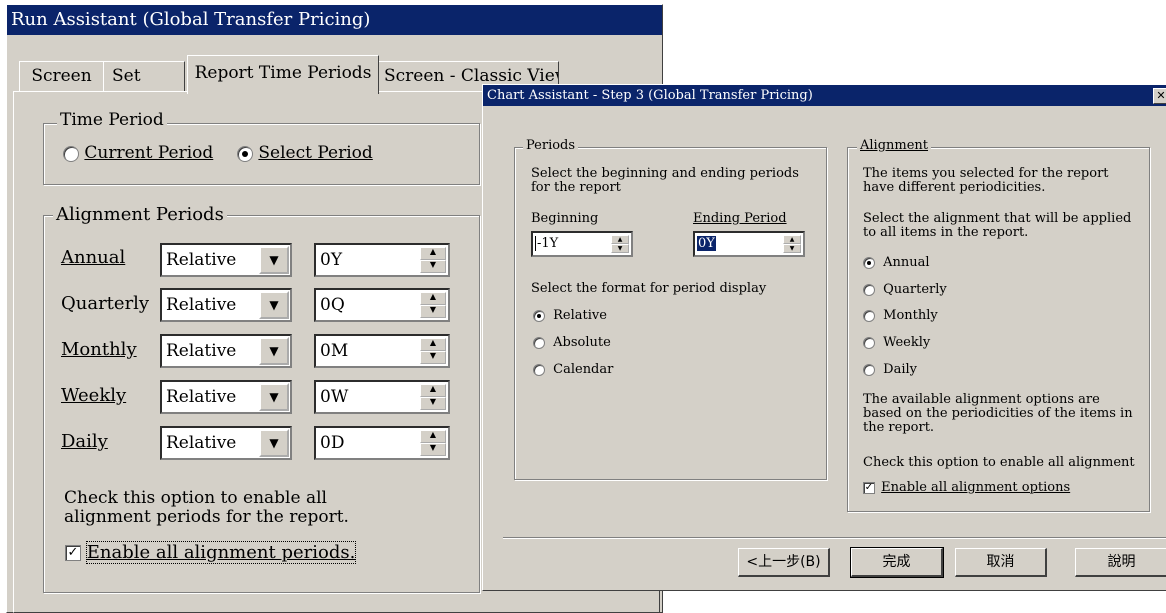  I want to click on radio-format-calendar: Calendar, so click(573, 369).